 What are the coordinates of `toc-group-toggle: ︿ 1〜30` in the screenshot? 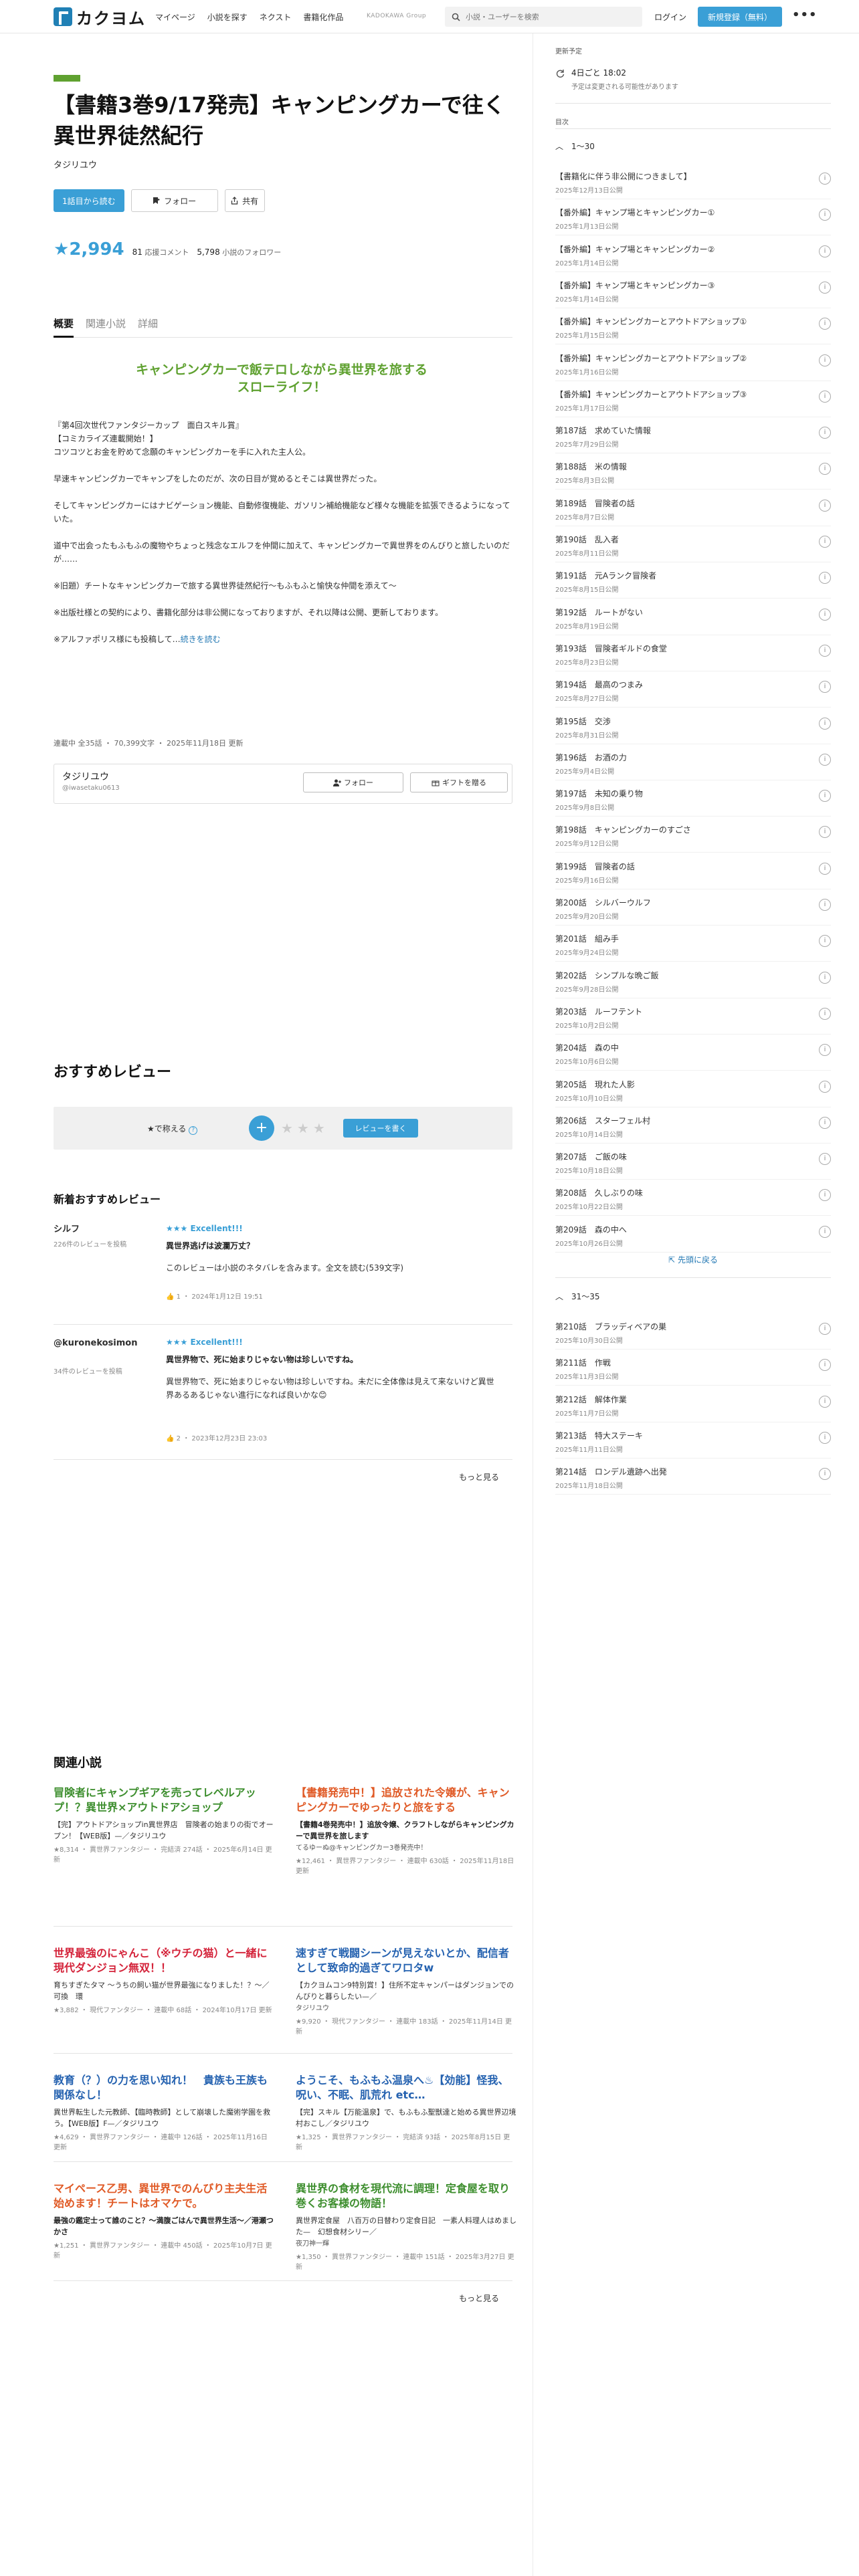 It's located at (575, 146).